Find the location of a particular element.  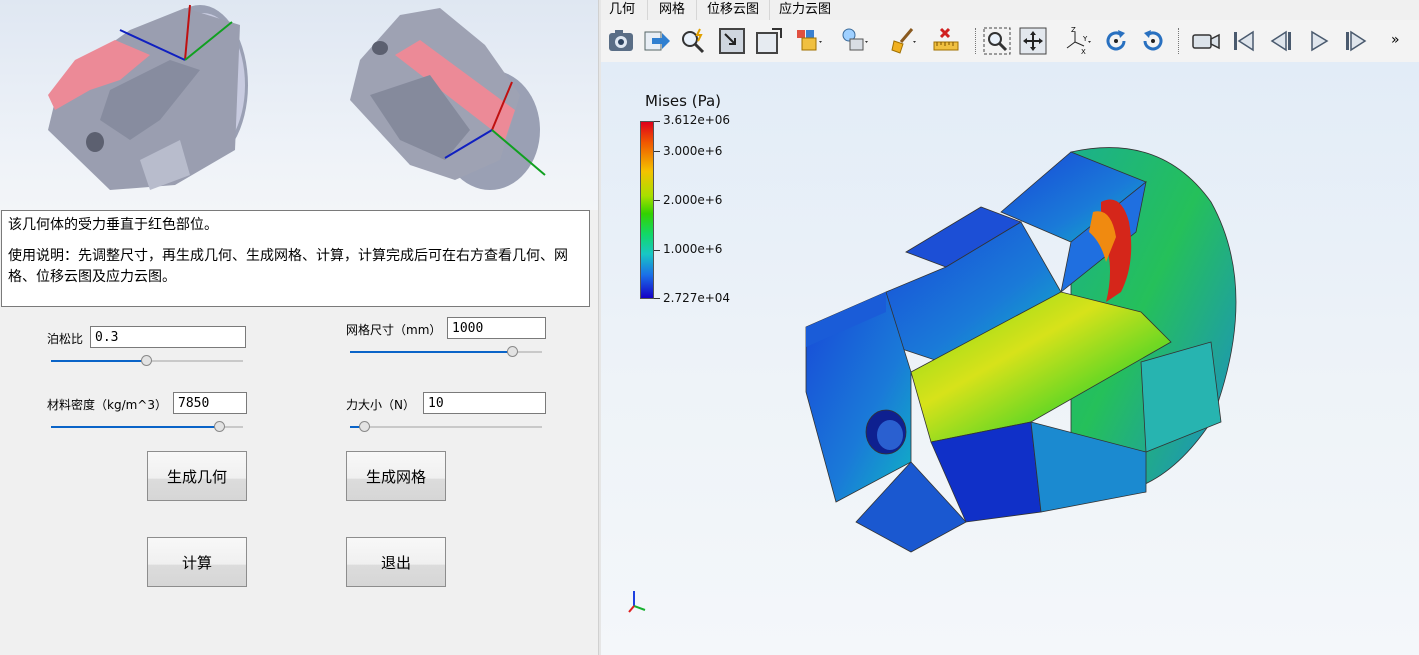

pan-icon is located at coordinates (1033, 41).